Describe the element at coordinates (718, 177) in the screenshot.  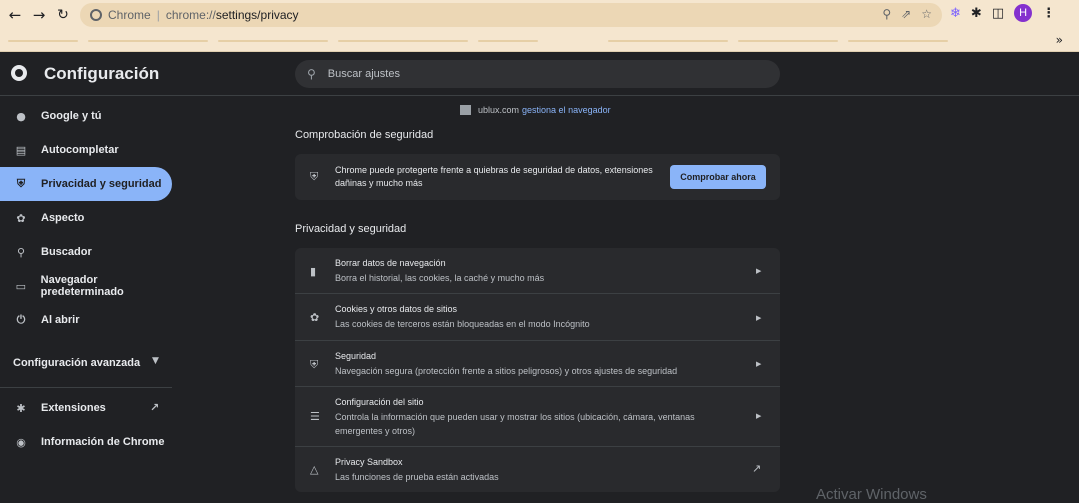
I see `check-now-button: Comprobar ahora` at that location.